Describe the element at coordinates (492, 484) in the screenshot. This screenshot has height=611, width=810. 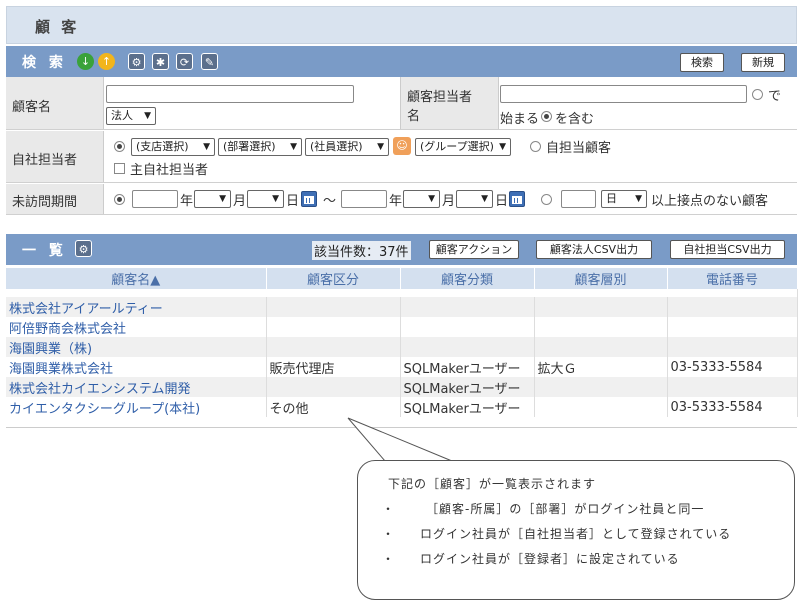
I see `callout-line-1: 下記の［顧客］が一覧表示されます` at that location.